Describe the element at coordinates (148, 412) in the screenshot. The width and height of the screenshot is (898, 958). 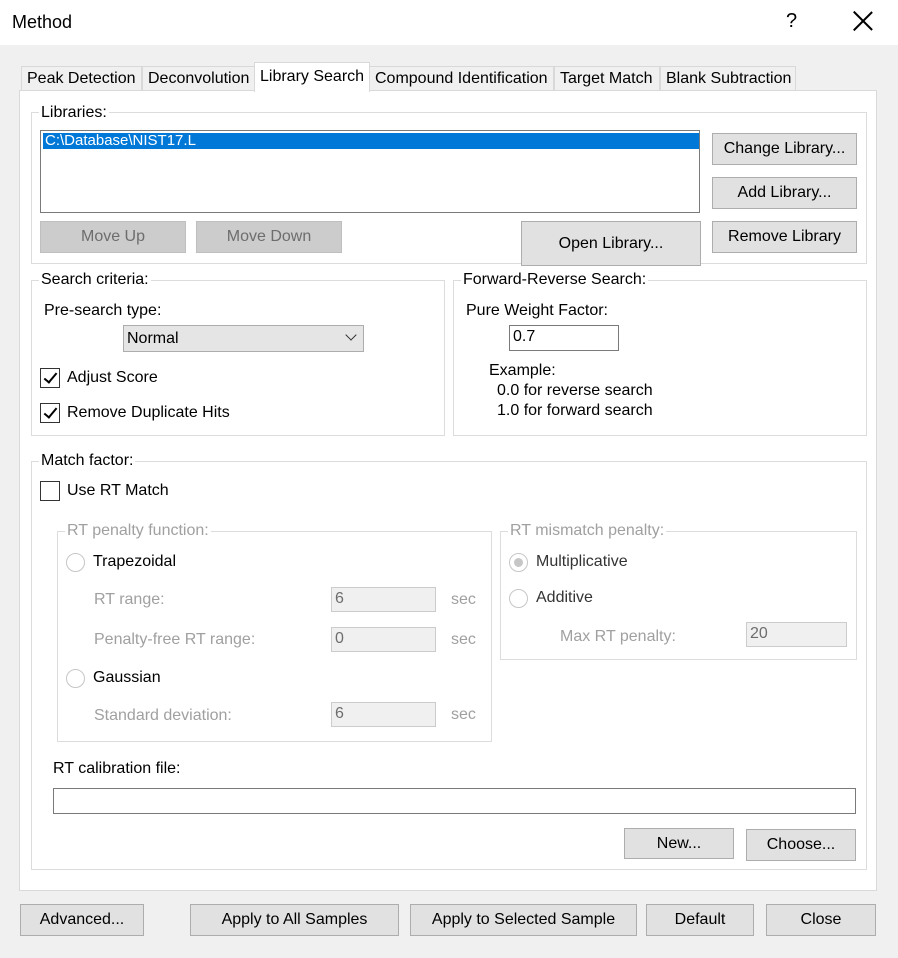
I see `remove-duplicates-label: Remove Duplicate Hits` at that location.